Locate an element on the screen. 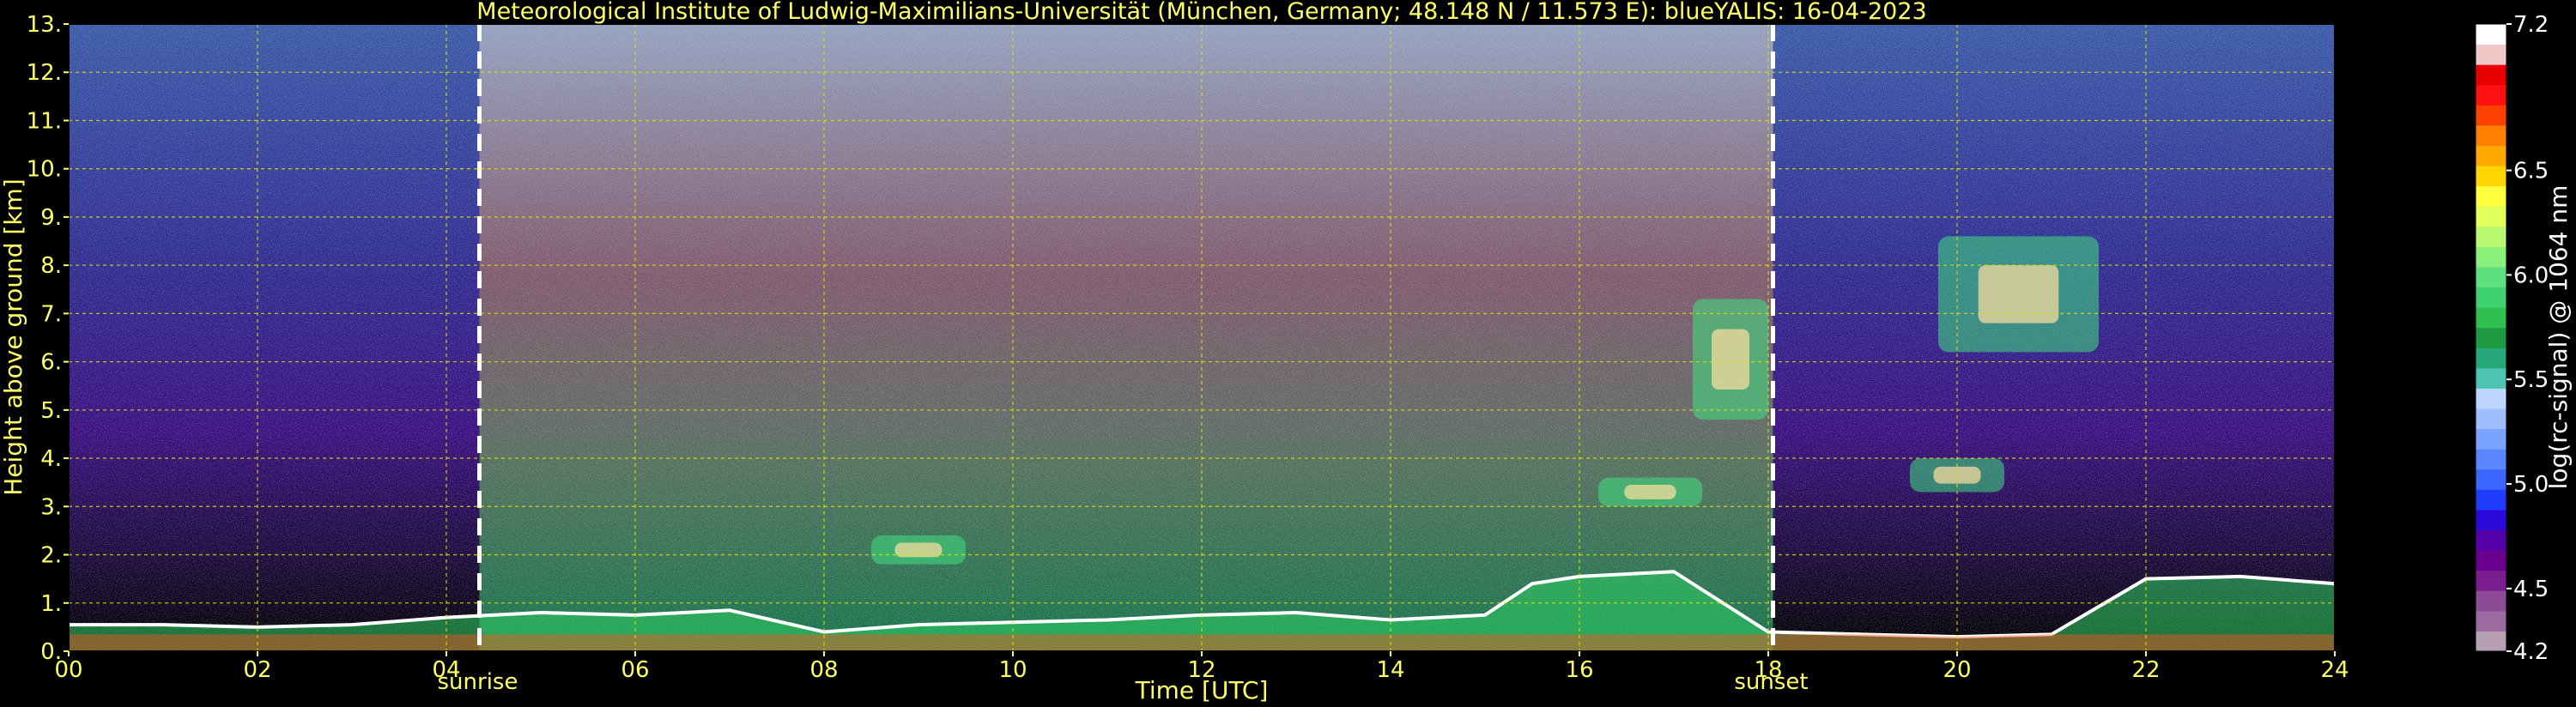 Image resolution: width=2576 pixels, height=707 pixels. colorbar-tick-label: 6.5 is located at coordinates (2531, 171).